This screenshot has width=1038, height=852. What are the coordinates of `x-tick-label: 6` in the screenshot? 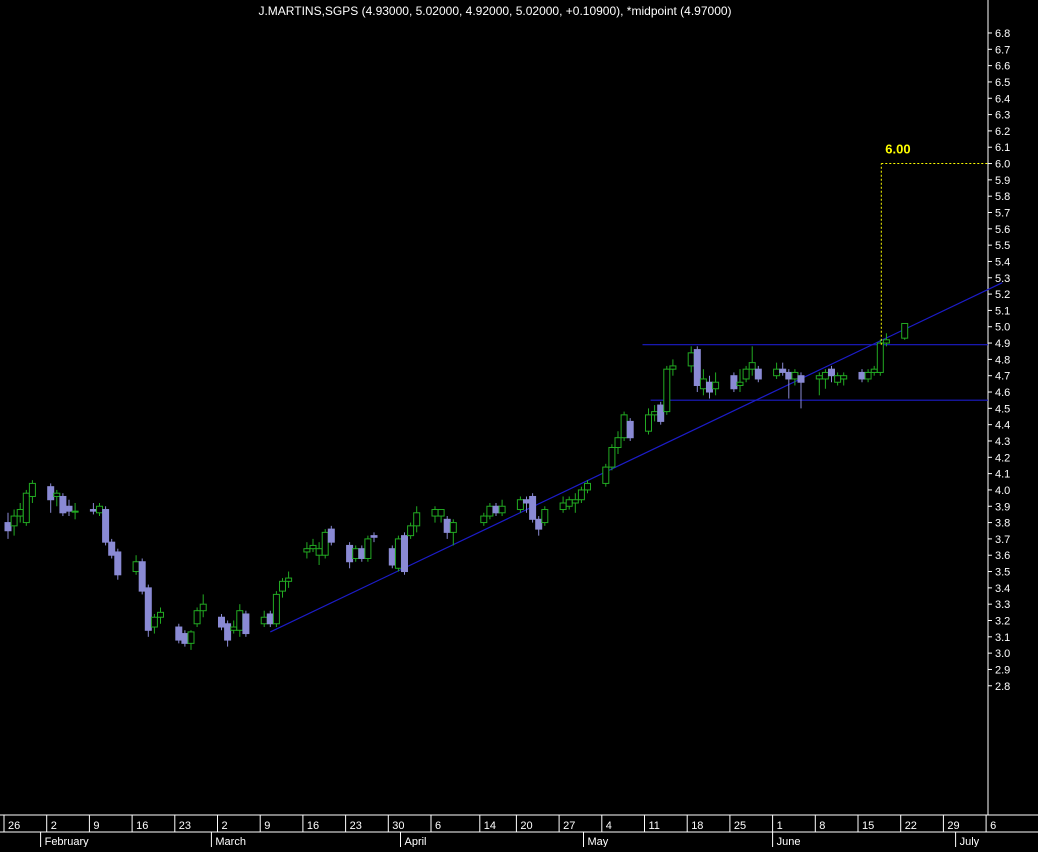 It's located at (438, 826).